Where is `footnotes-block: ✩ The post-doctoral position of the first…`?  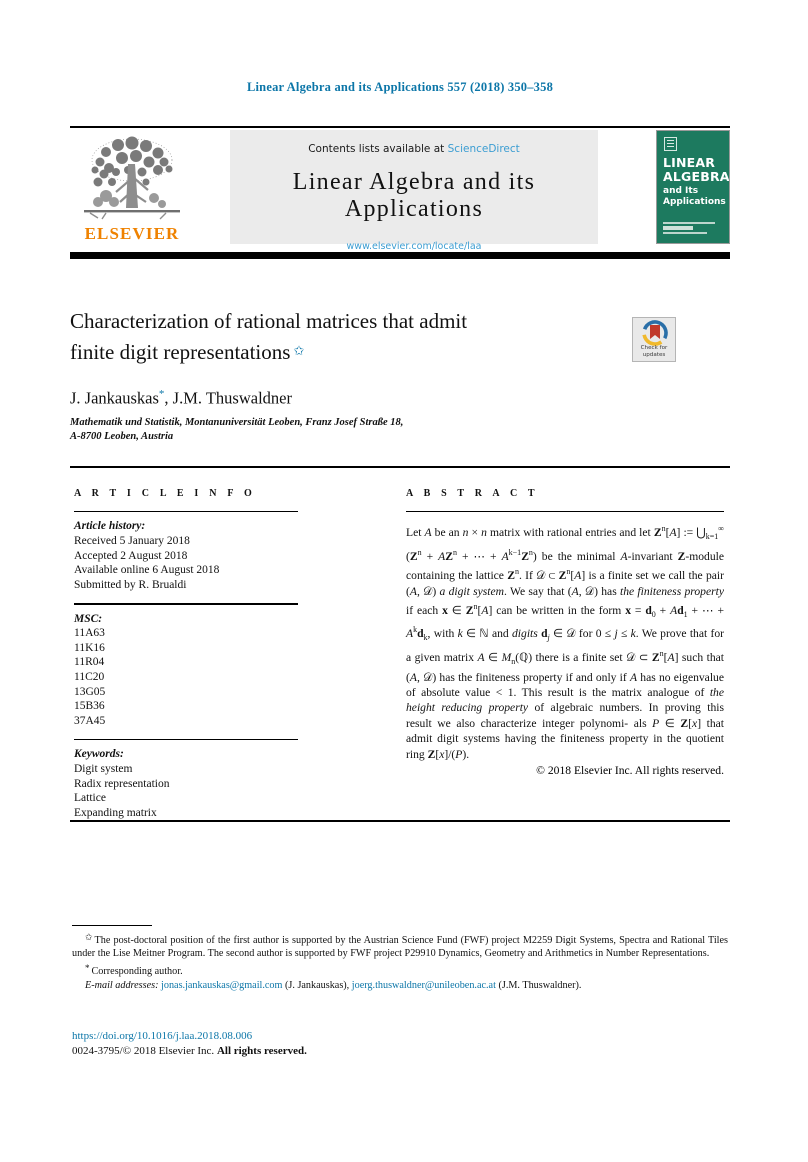 footnotes-block: ✩ The post-doctoral position of the first… is located at coordinates (400, 962).